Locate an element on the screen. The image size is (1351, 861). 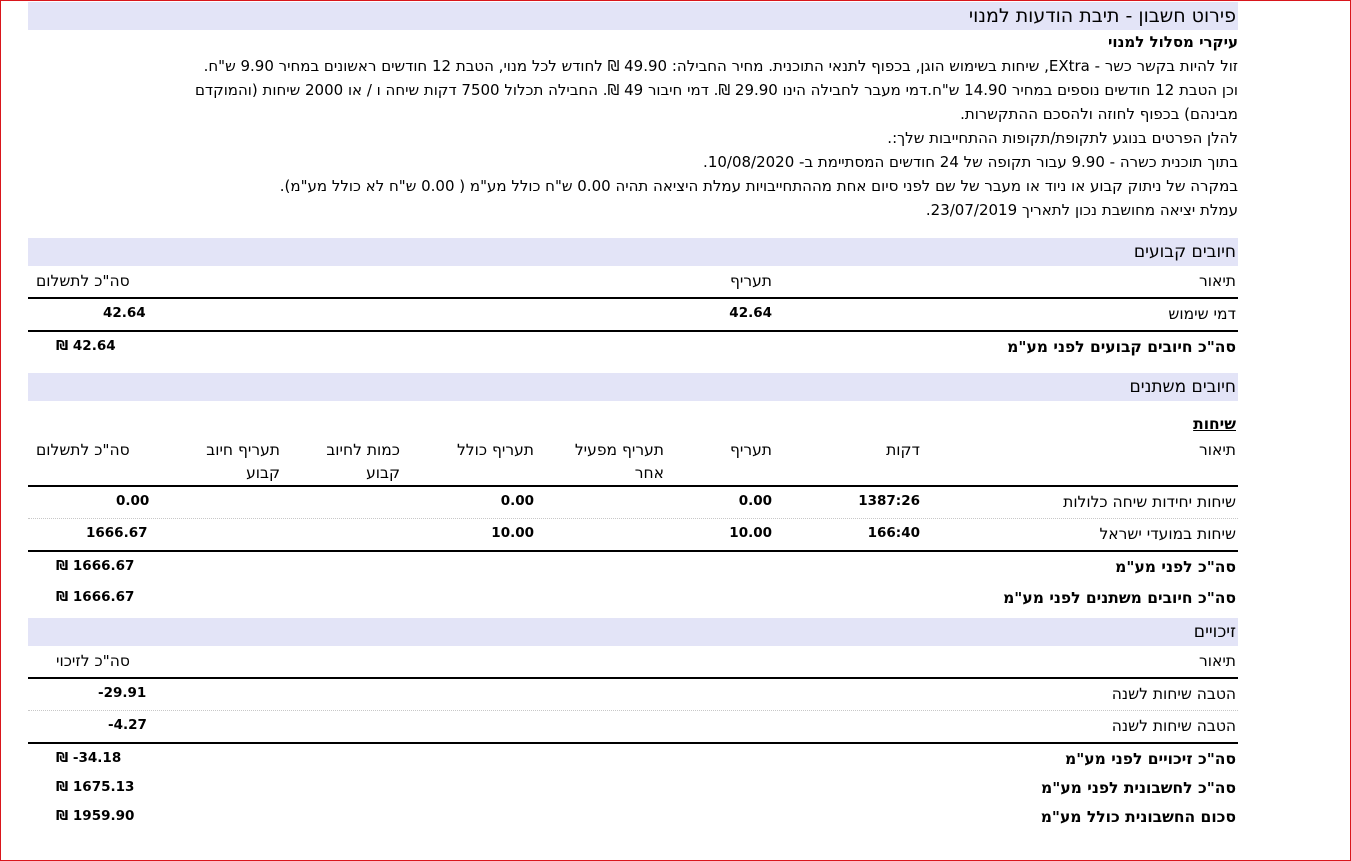
subtotal-value: ₪ 1666.67 is located at coordinates (95, 566).